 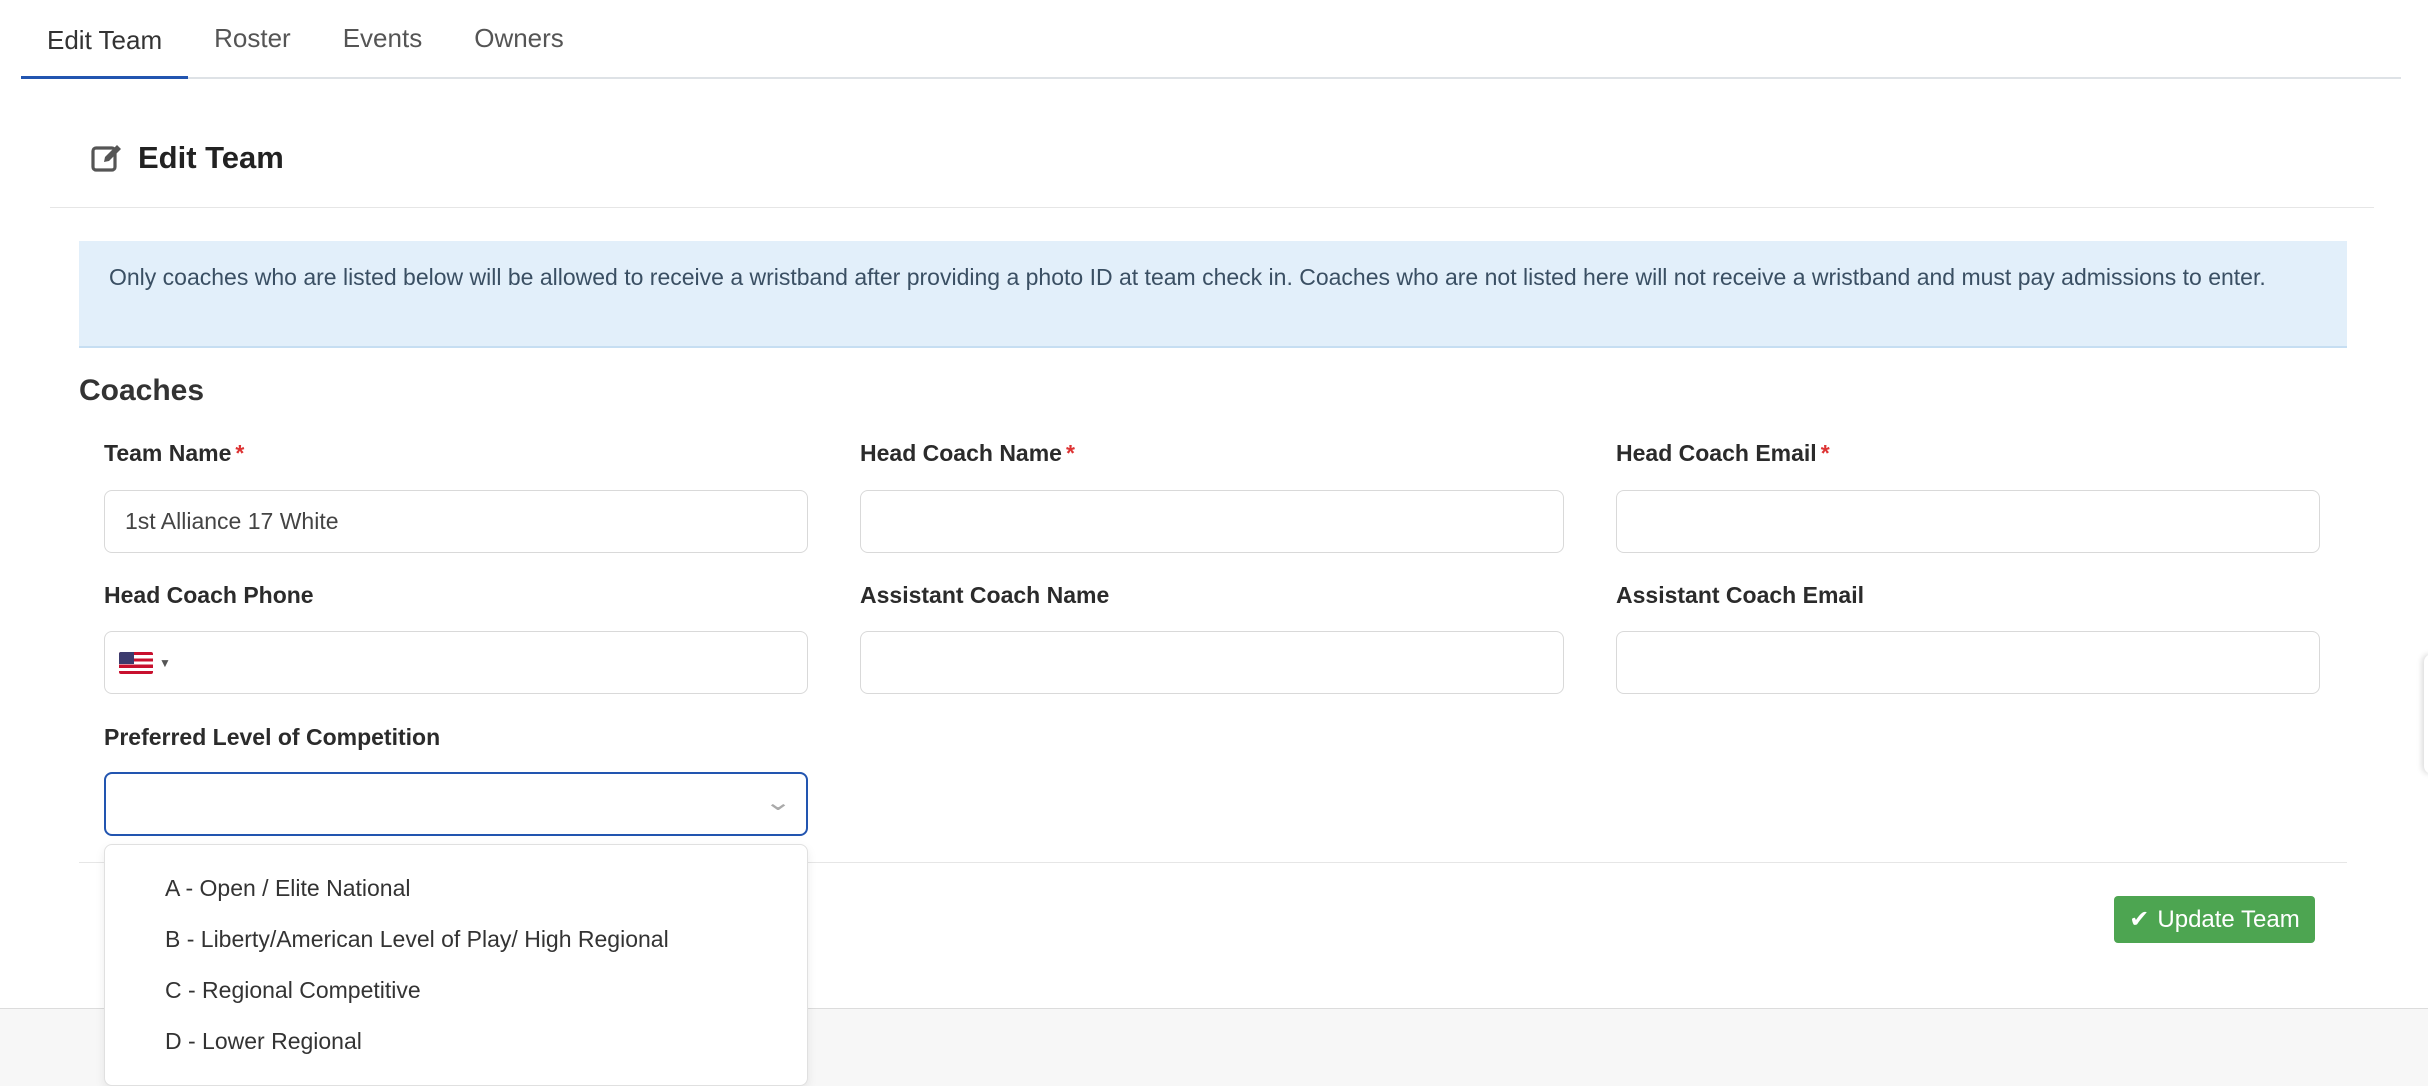 What do you see at coordinates (778, 802) in the screenshot?
I see `chevron-down-icon: ⌄` at bounding box center [778, 802].